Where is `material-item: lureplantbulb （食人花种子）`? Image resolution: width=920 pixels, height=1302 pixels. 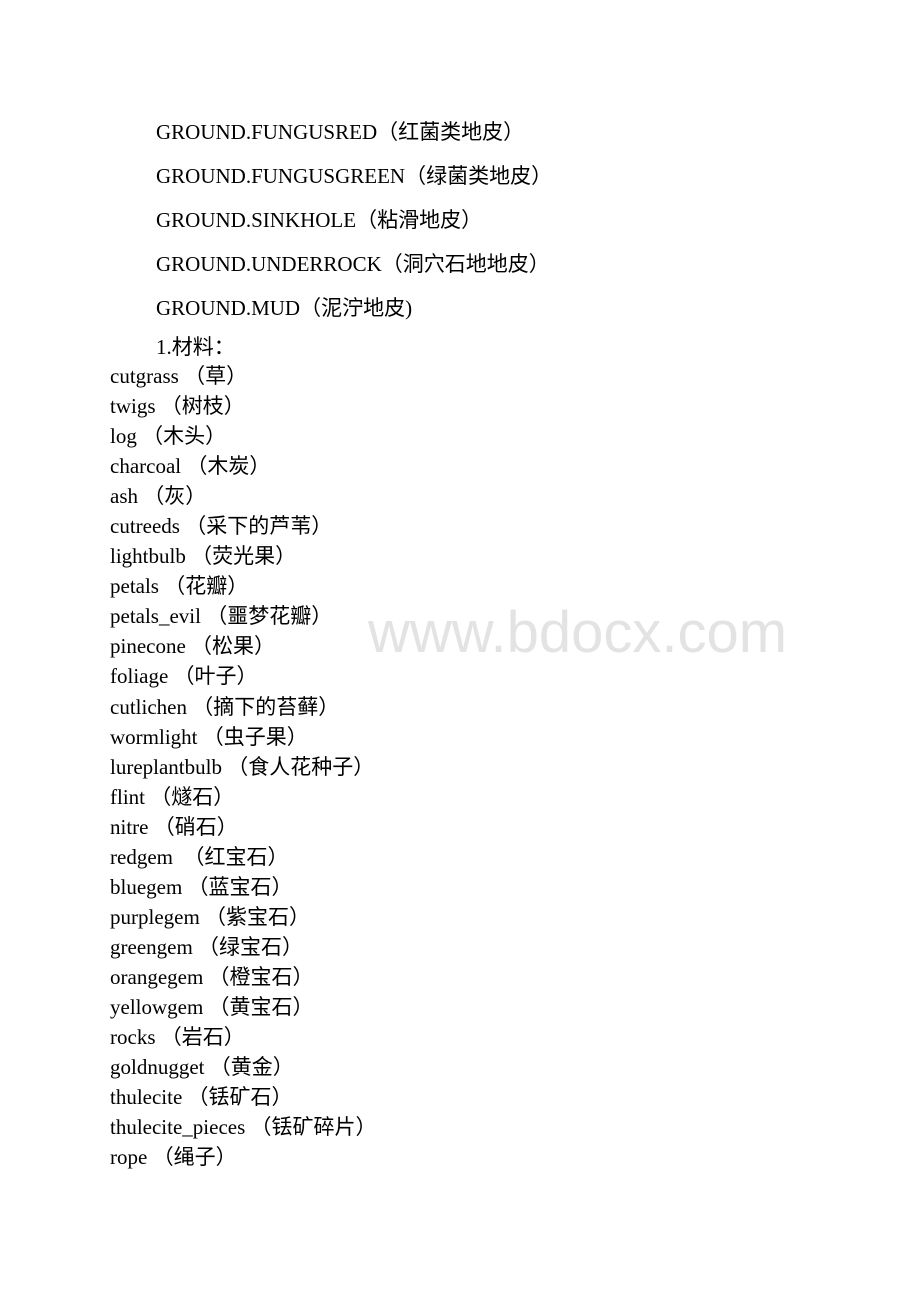
material-item: lureplantbulb （食人花种子） is located at coordinates (242, 766).